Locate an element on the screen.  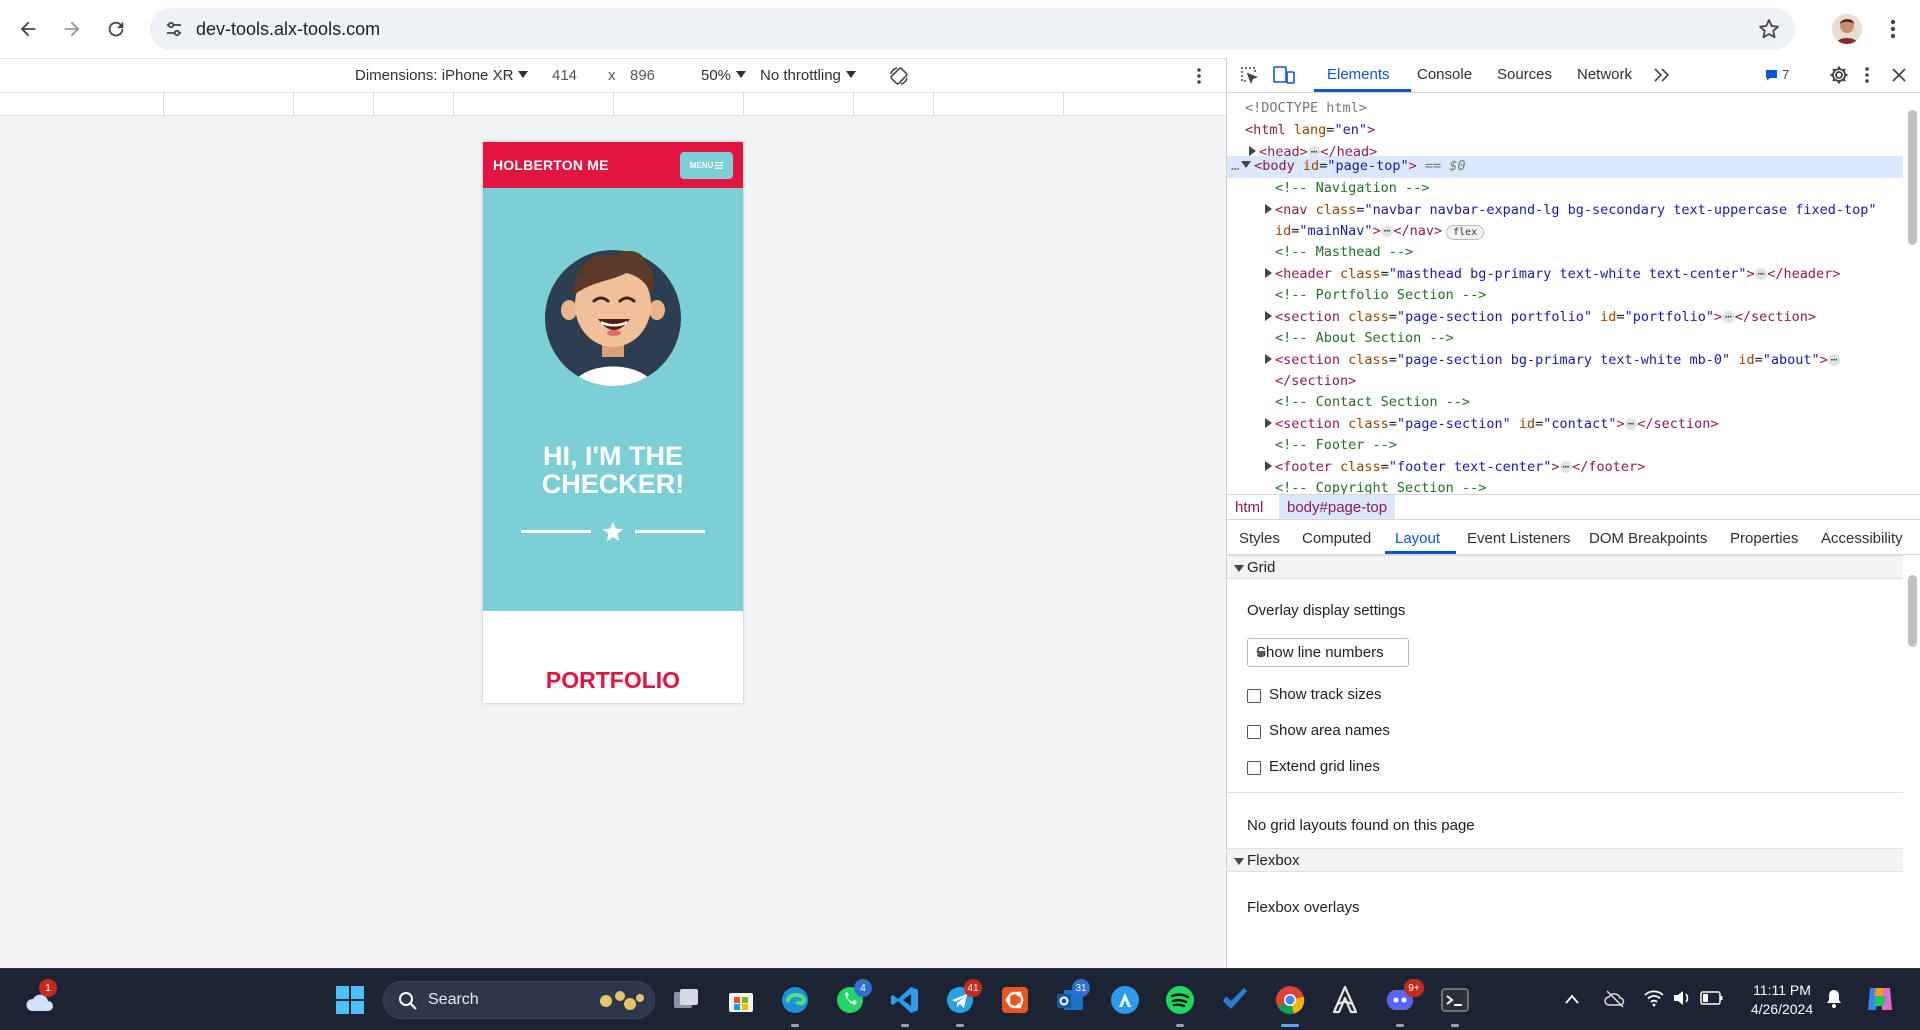
chrome-icon is located at coordinates (1290, 1000).